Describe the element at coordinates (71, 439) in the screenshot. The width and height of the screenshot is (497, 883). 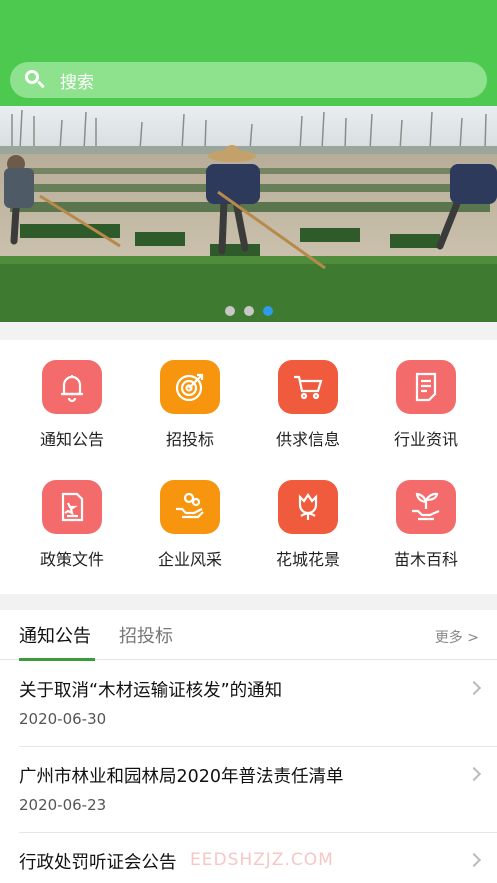
I see `category-label: 通知公告` at that location.